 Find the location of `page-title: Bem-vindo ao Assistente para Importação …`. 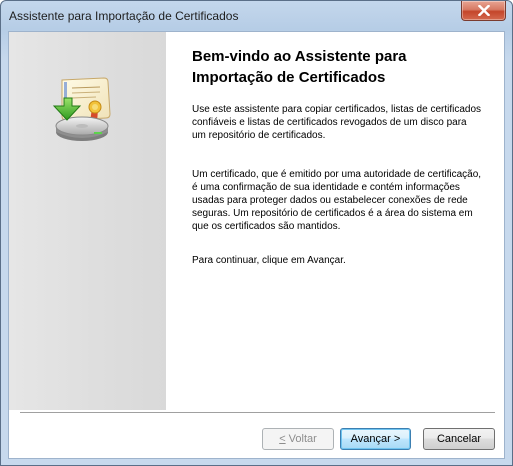

page-title: Bem-vindo ao Assistente para Importação … is located at coordinates (342, 67).